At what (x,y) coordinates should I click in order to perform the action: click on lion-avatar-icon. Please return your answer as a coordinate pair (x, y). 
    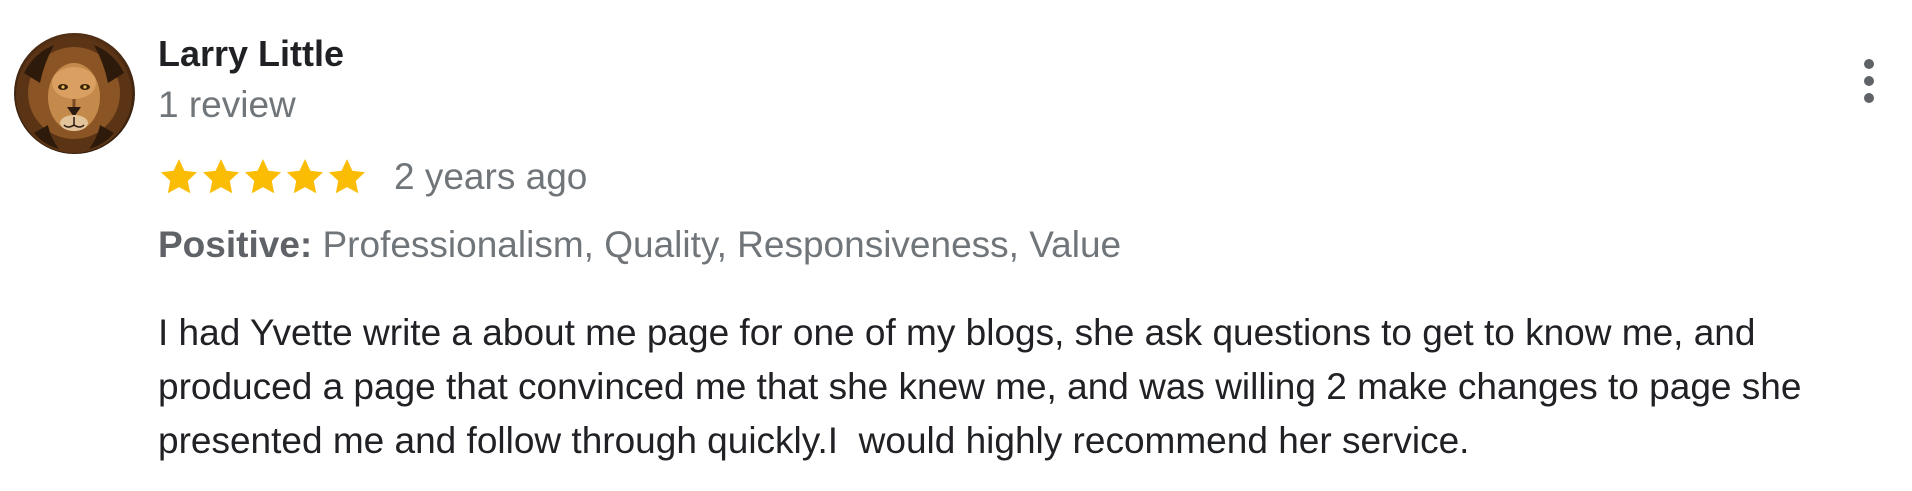
    Looking at the image, I should click on (74, 95).